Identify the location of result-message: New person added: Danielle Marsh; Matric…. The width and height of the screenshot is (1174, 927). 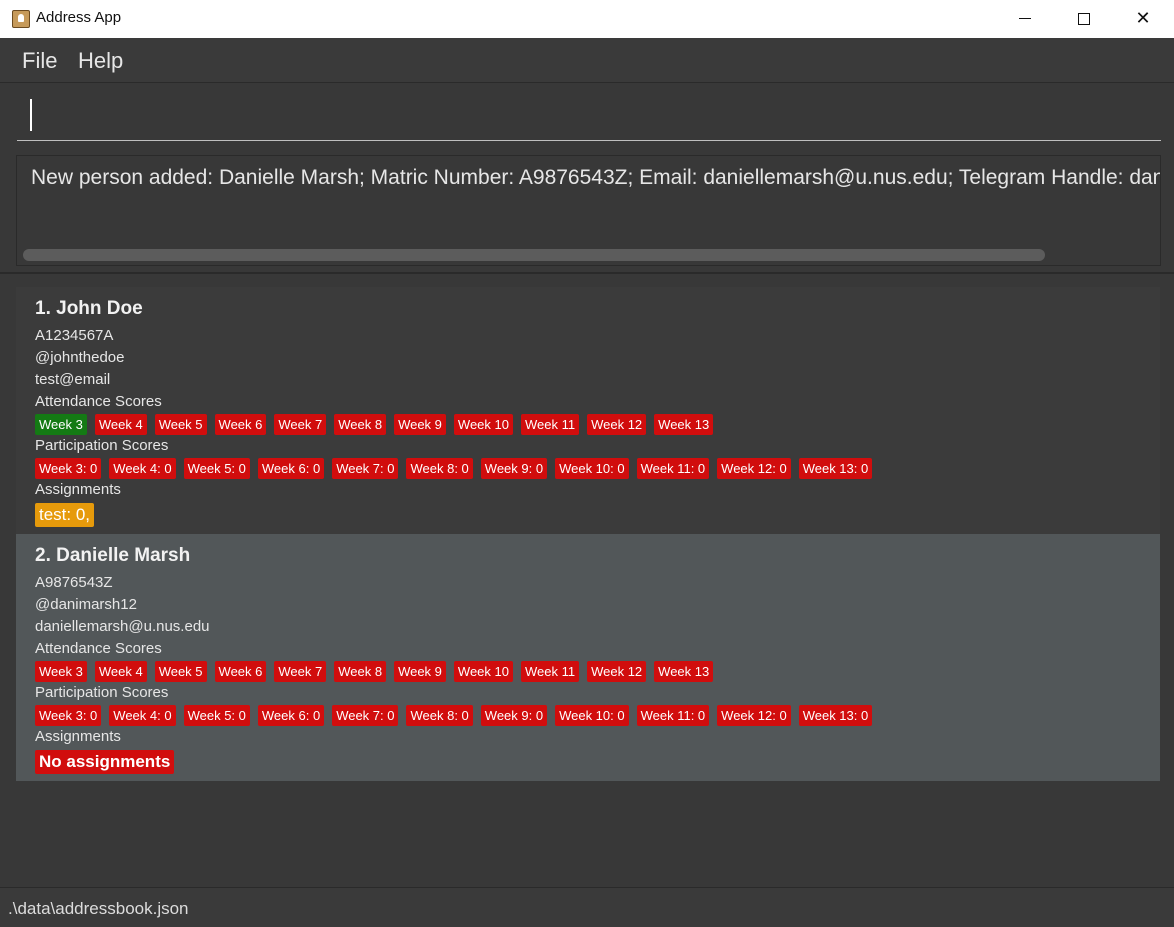
(596, 177).